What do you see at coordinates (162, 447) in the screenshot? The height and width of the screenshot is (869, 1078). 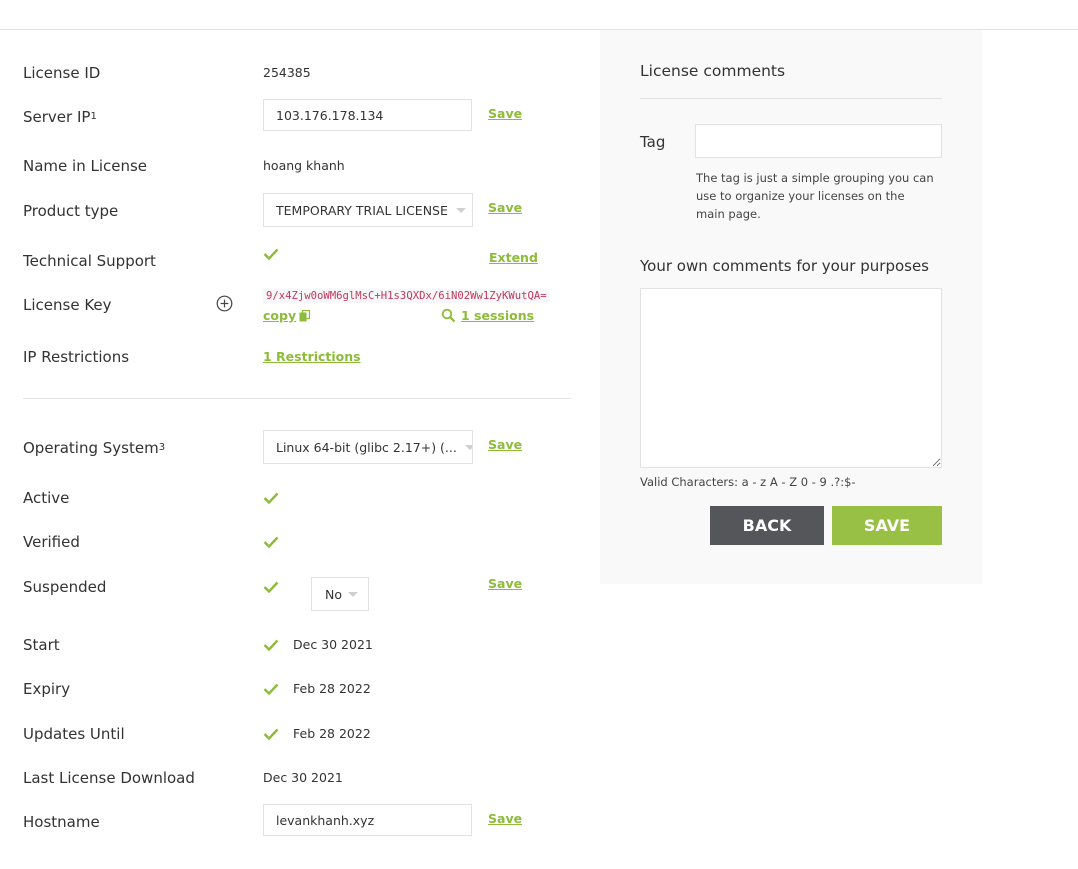 I see `operating-system-footnote: 3` at bounding box center [162, 447].